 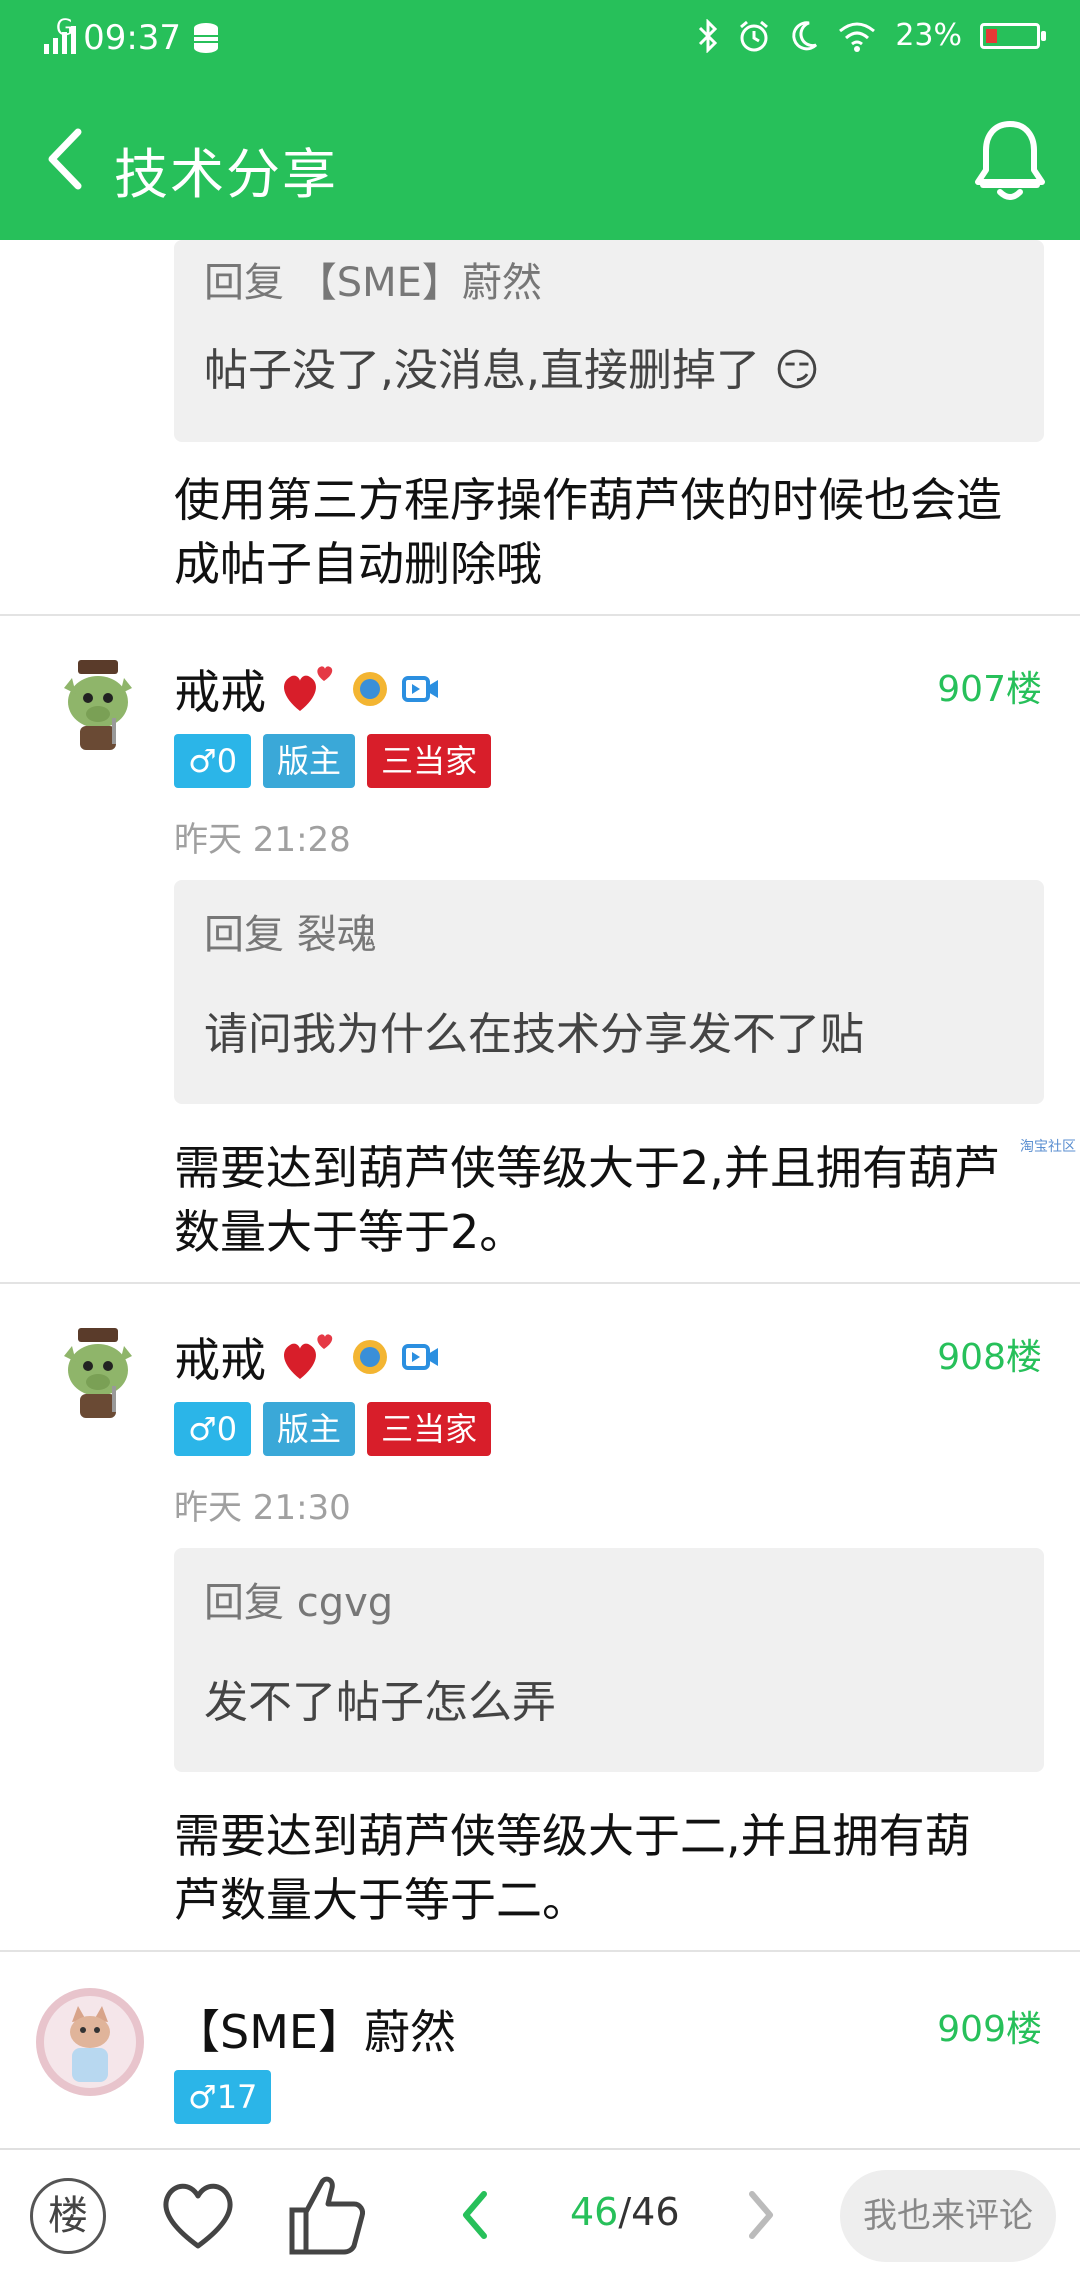 What do you see at coordinates (708, 35) in the screenshot?
I see `bluetooth-icon` at bounding box center [708, 35].